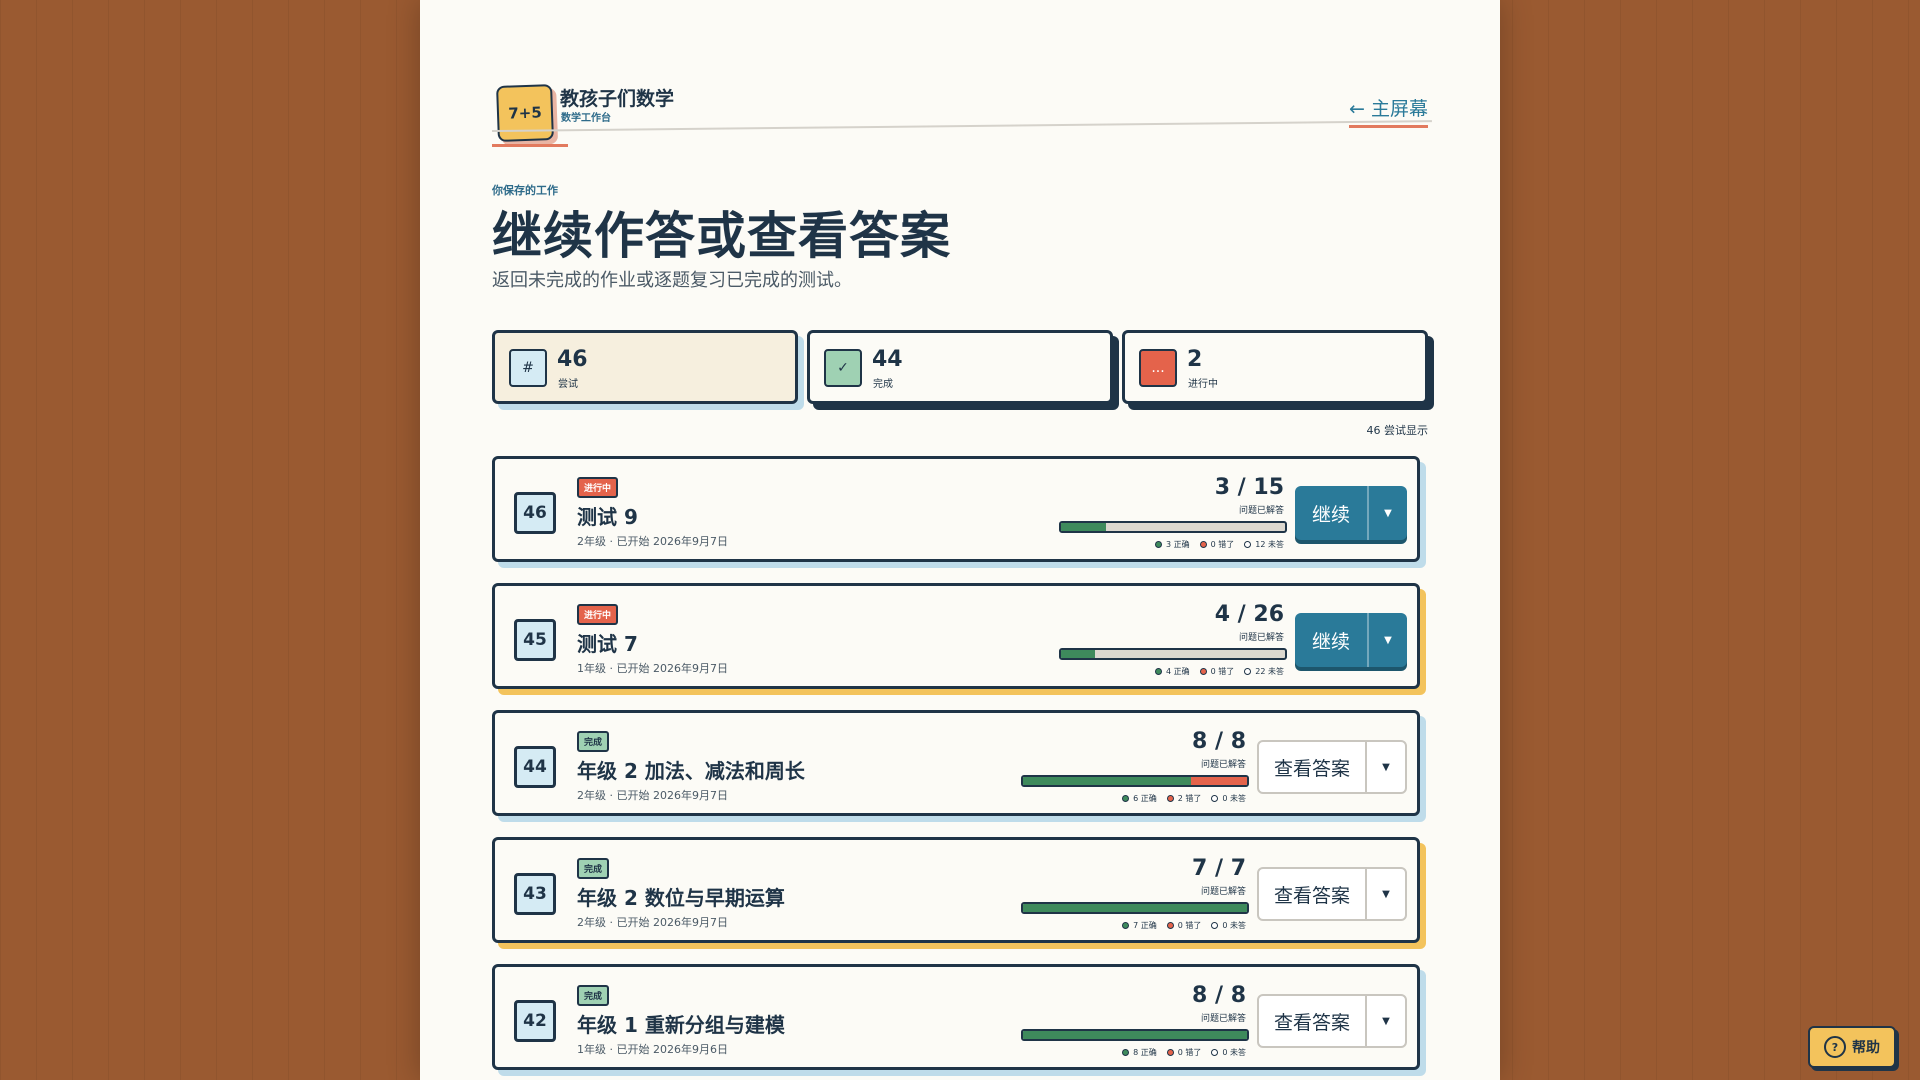  What do you see at coordinates (535, 513) in the screenshot?
I see `attempt-number: 46` at bounding box center [535, 513].